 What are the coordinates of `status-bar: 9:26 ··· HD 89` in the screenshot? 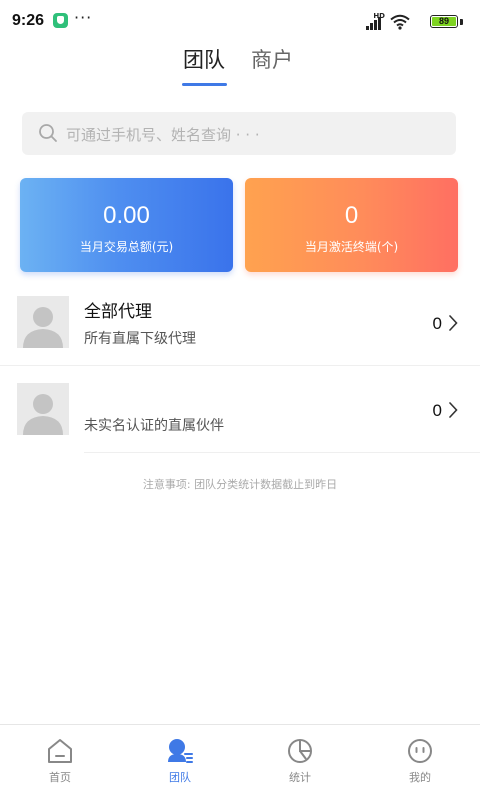 It's located at (240, 20).